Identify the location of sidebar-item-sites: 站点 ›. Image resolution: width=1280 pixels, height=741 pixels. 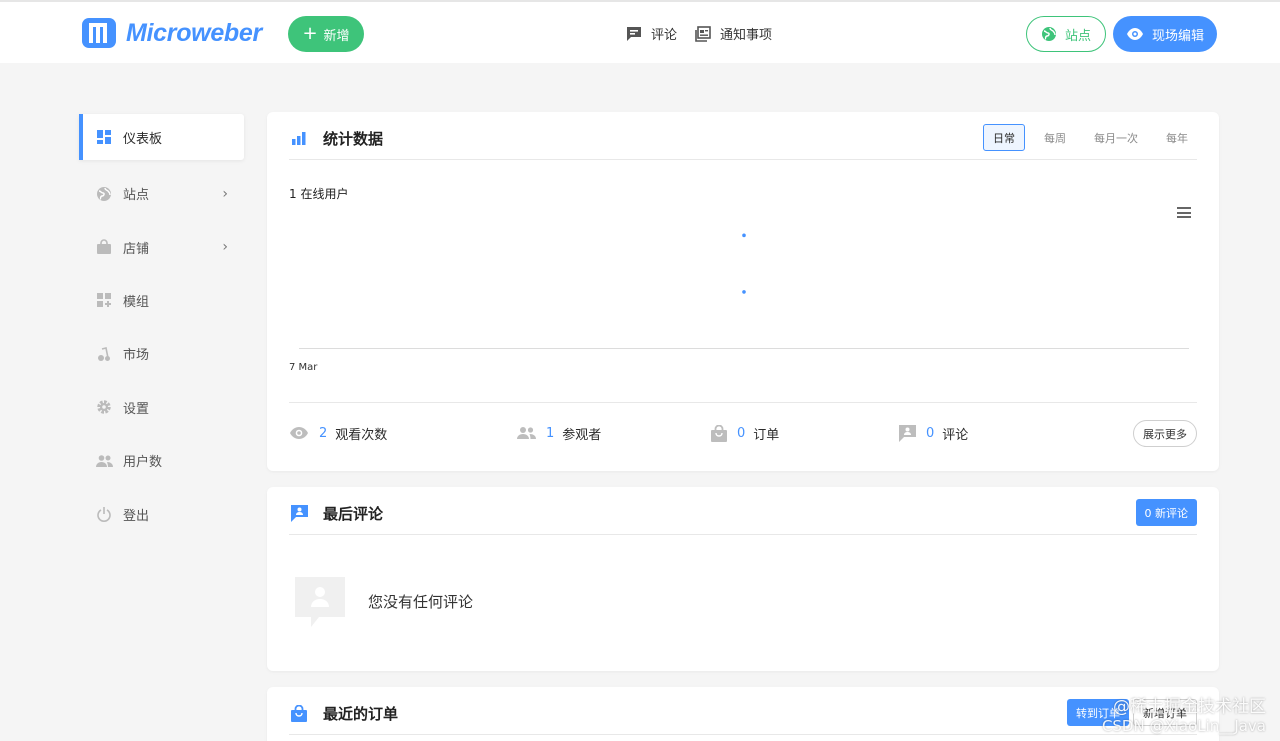
(161, 193).